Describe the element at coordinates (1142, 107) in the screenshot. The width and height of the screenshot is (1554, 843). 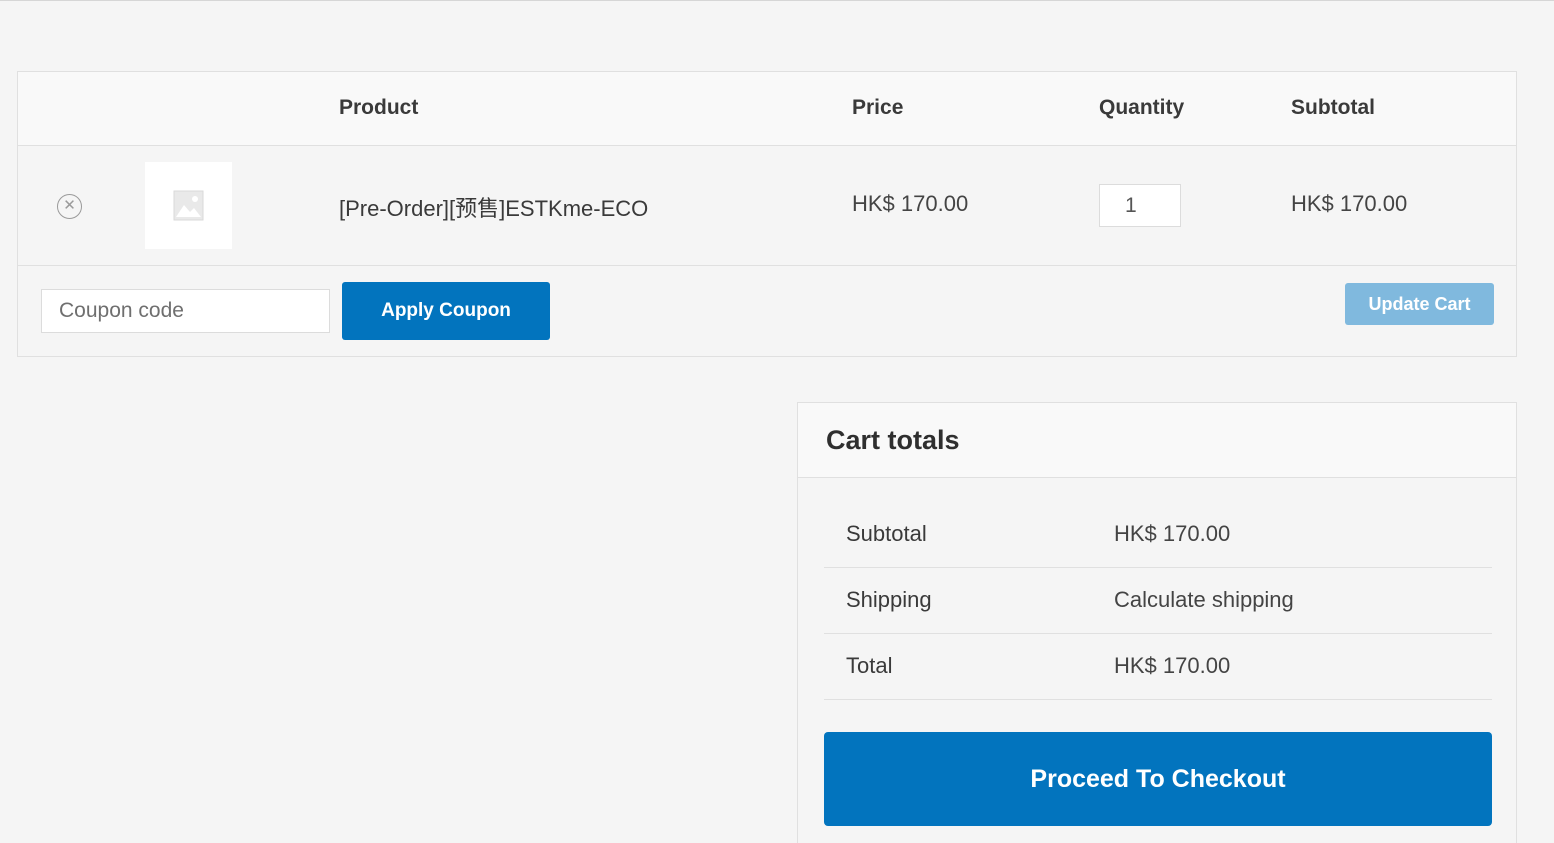
I see `quantity-column-header: Quantity` at that location.